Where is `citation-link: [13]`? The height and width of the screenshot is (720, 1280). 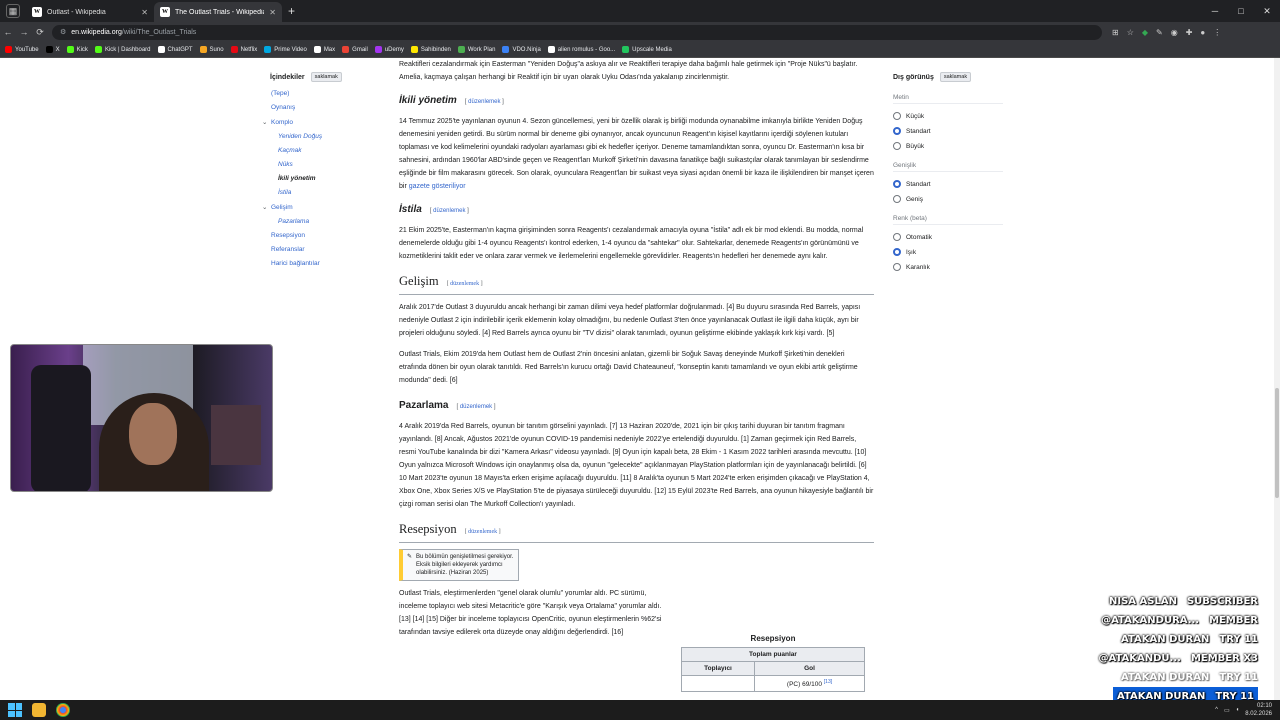
citation-link: [13] is located at coordinates (828, 682).